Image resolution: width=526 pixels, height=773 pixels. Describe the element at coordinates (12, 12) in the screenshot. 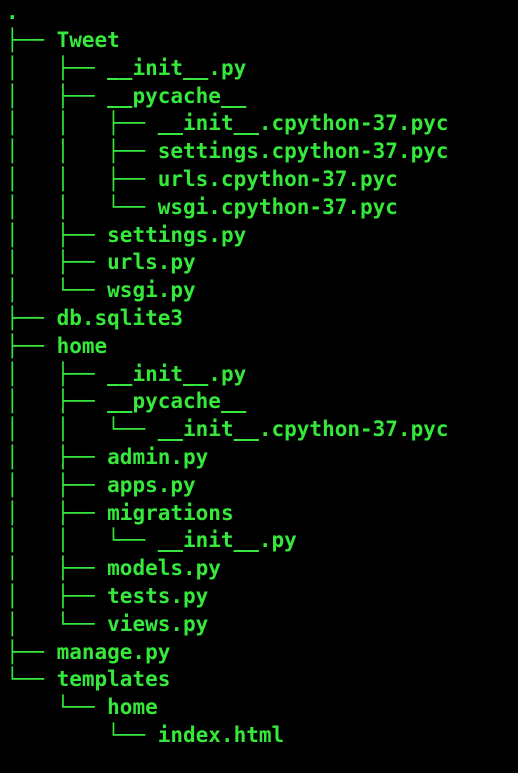

I see `tree-root: .` at that location.